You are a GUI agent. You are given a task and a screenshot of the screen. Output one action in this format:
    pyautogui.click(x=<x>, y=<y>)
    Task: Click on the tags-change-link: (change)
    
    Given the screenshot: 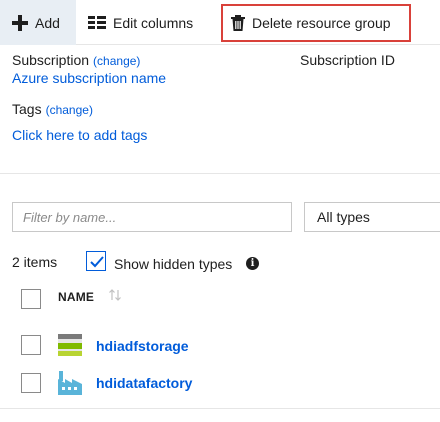 What is the action you would take?
    pyautogui.click(x=69, y=110)
    